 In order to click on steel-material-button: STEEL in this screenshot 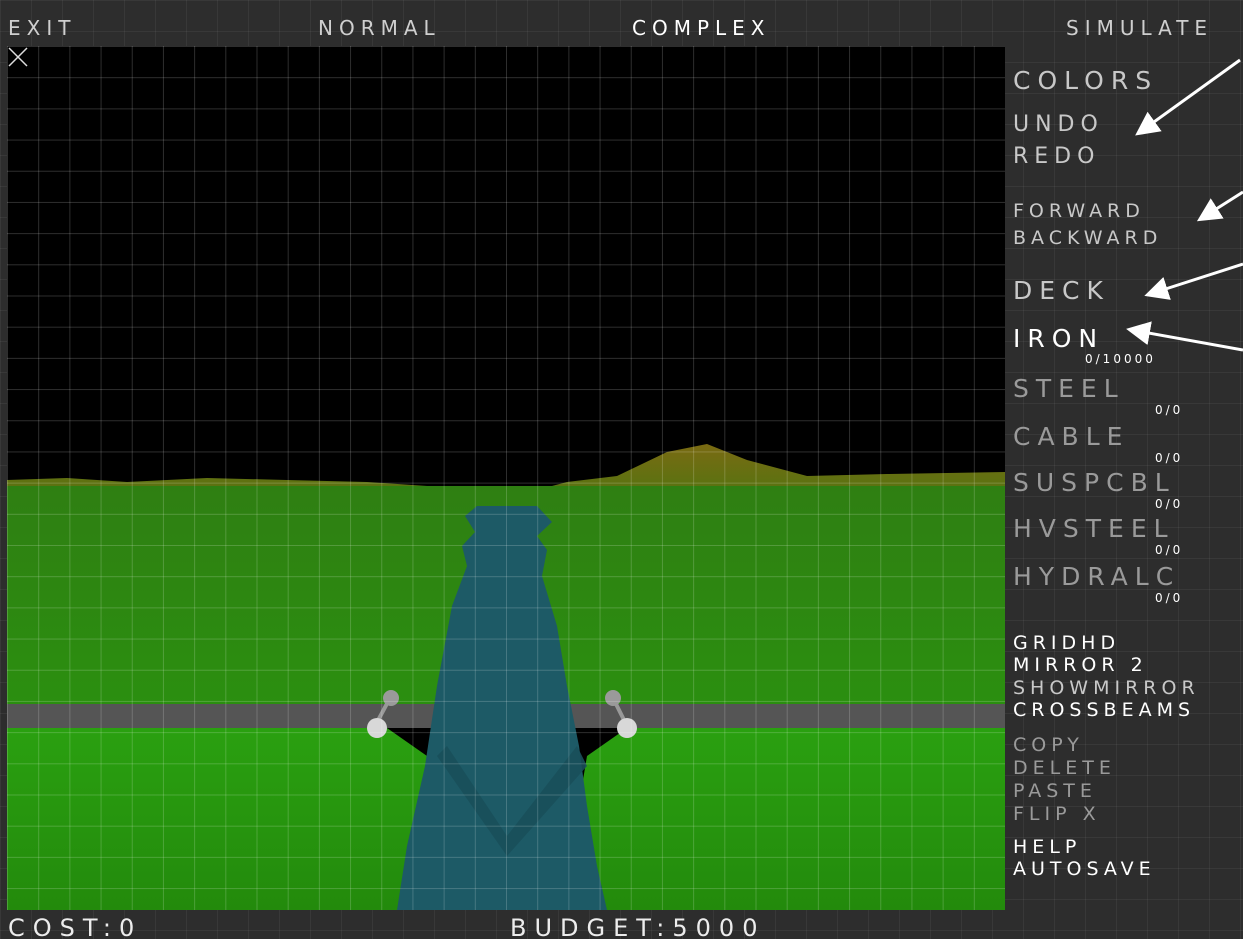, I will do `click(1069, 388)`.